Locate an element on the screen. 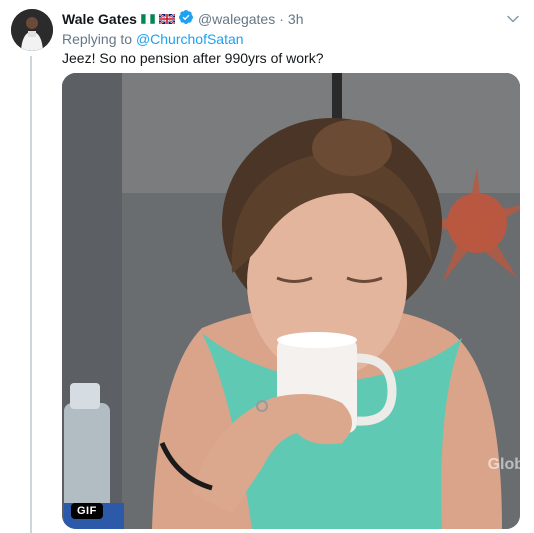  verified-badge-icon is located at coordinates (186, 19).